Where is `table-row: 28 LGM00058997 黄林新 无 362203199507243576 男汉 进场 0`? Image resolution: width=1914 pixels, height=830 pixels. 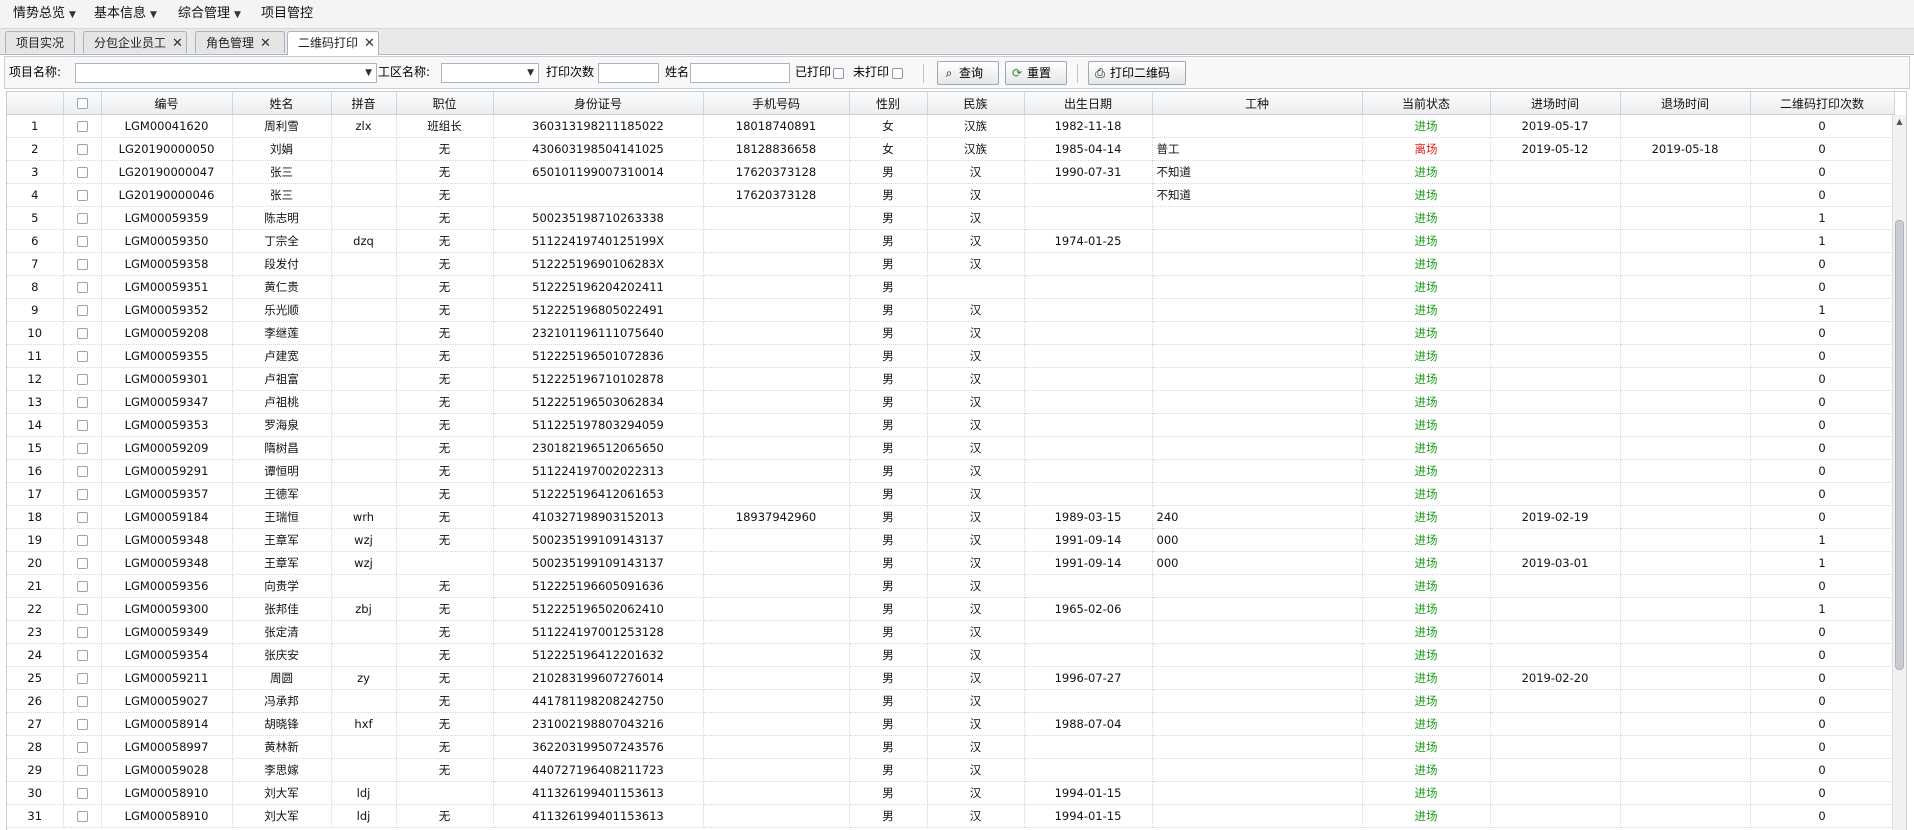
table-row: 28 LGM00058997 黄林新 无 362203199507243576 男汉 进场 0 is located at coordinates (951, 747).